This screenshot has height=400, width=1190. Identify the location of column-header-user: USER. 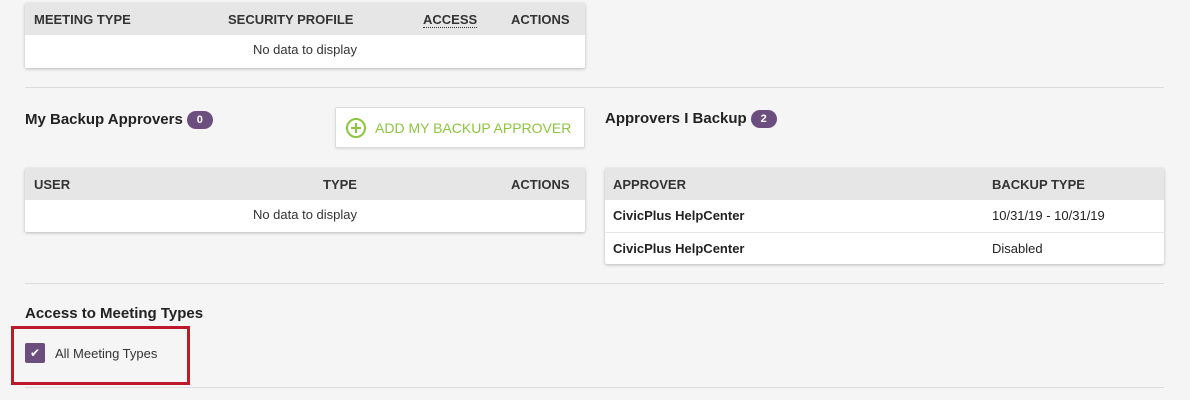
(52, 184).